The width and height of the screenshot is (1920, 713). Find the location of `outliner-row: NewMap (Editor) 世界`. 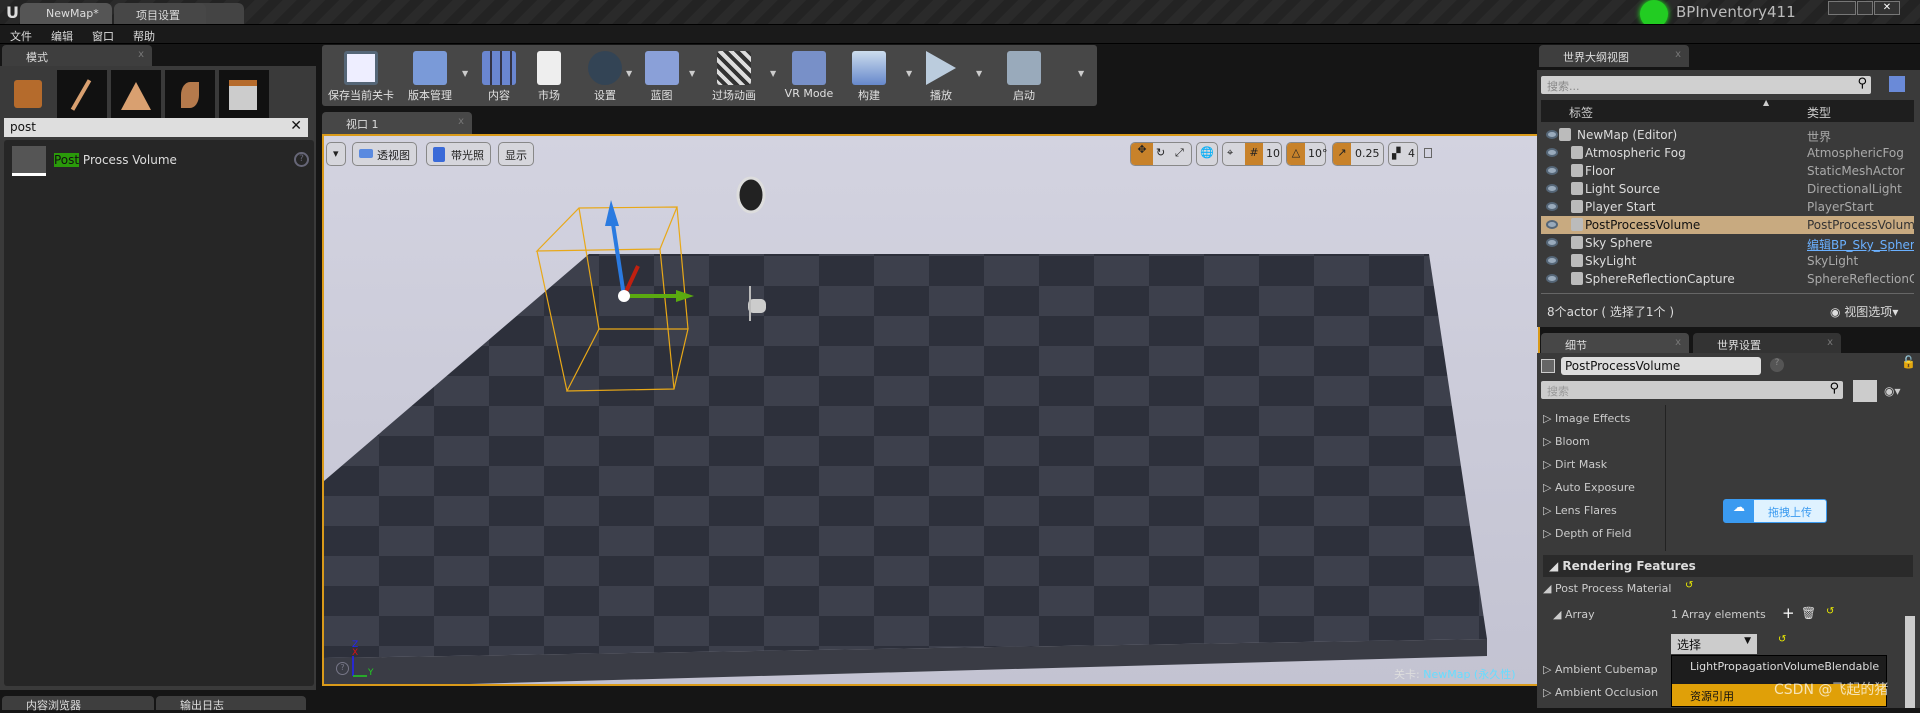

outliner-row: NewMap (Editor) 世界 is located at coordinates (1727, 135).